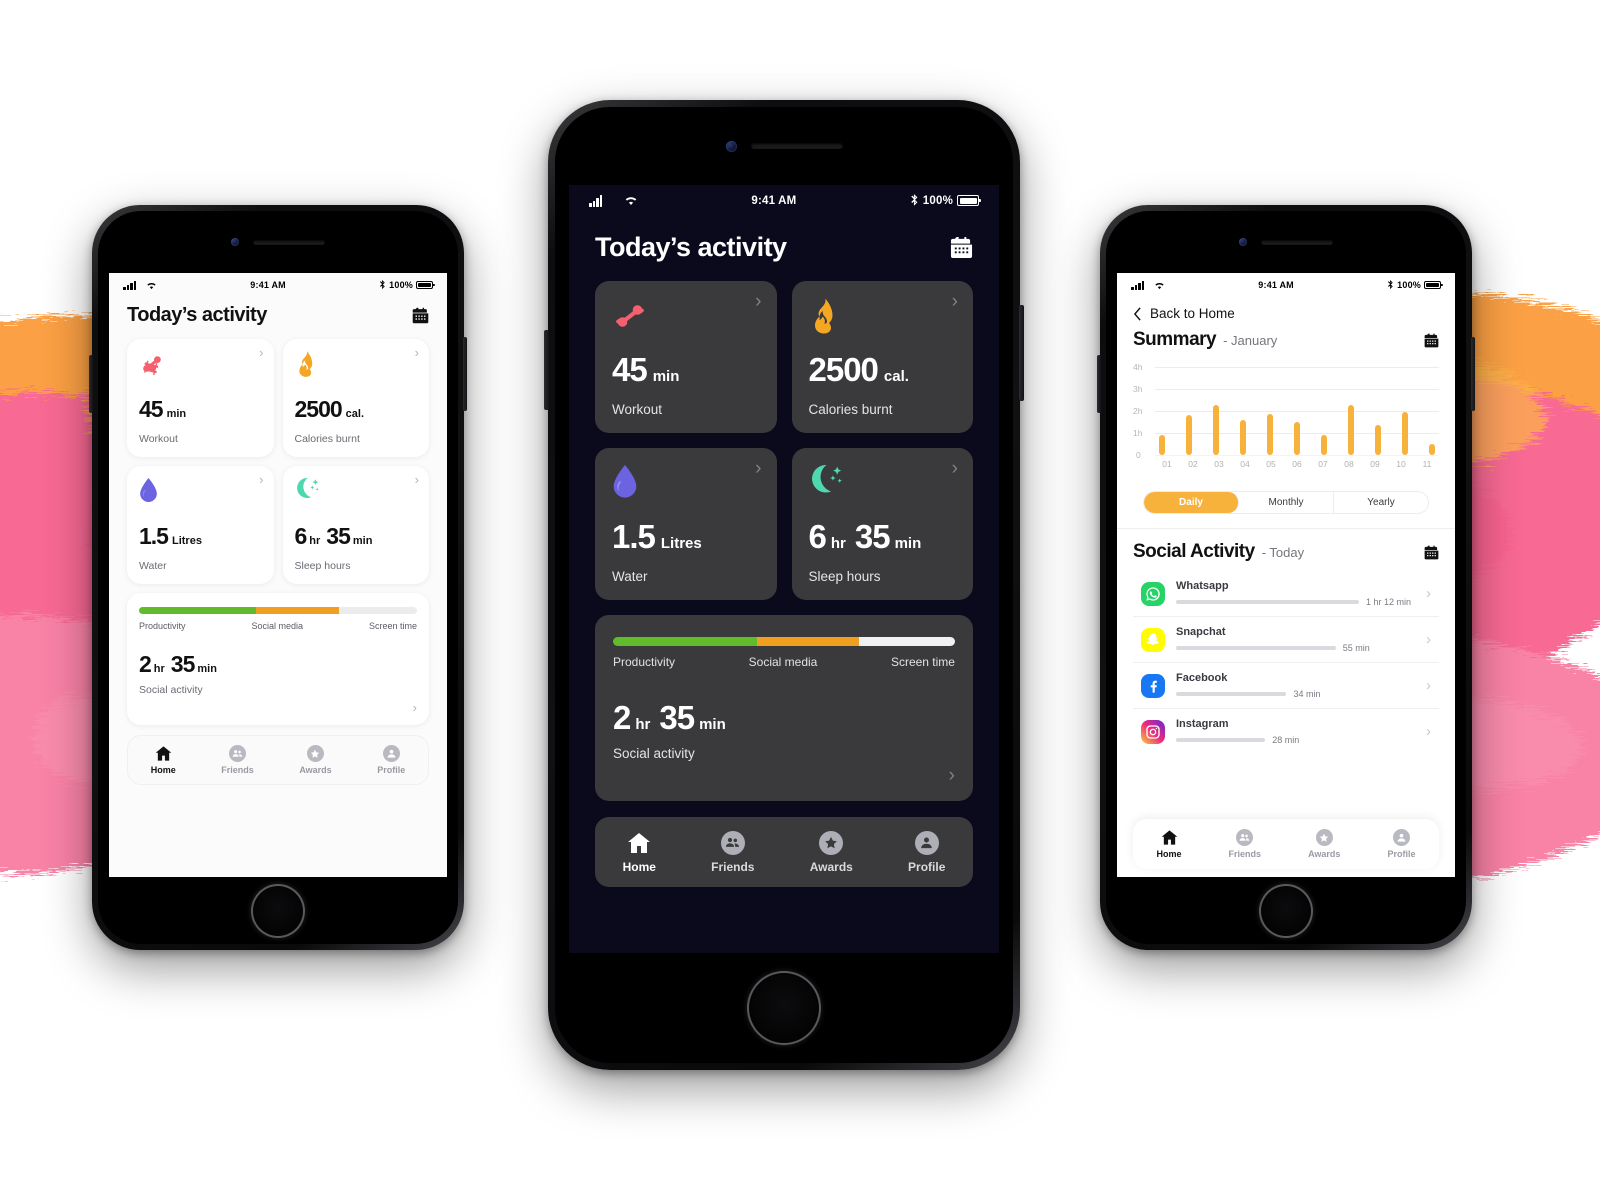 Image resolution: width=1600 pixels, height=1200 pixels. I want to click on xtick: 11, so click(1427, 464).